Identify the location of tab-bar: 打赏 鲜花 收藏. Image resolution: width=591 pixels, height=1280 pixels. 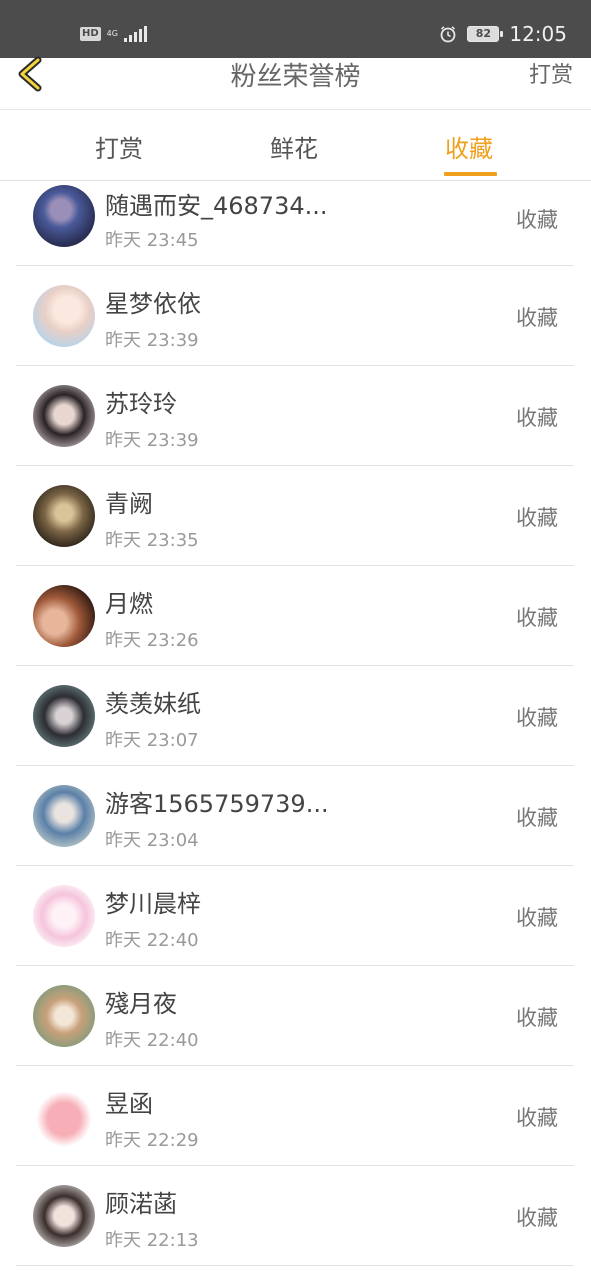
(295, 146).